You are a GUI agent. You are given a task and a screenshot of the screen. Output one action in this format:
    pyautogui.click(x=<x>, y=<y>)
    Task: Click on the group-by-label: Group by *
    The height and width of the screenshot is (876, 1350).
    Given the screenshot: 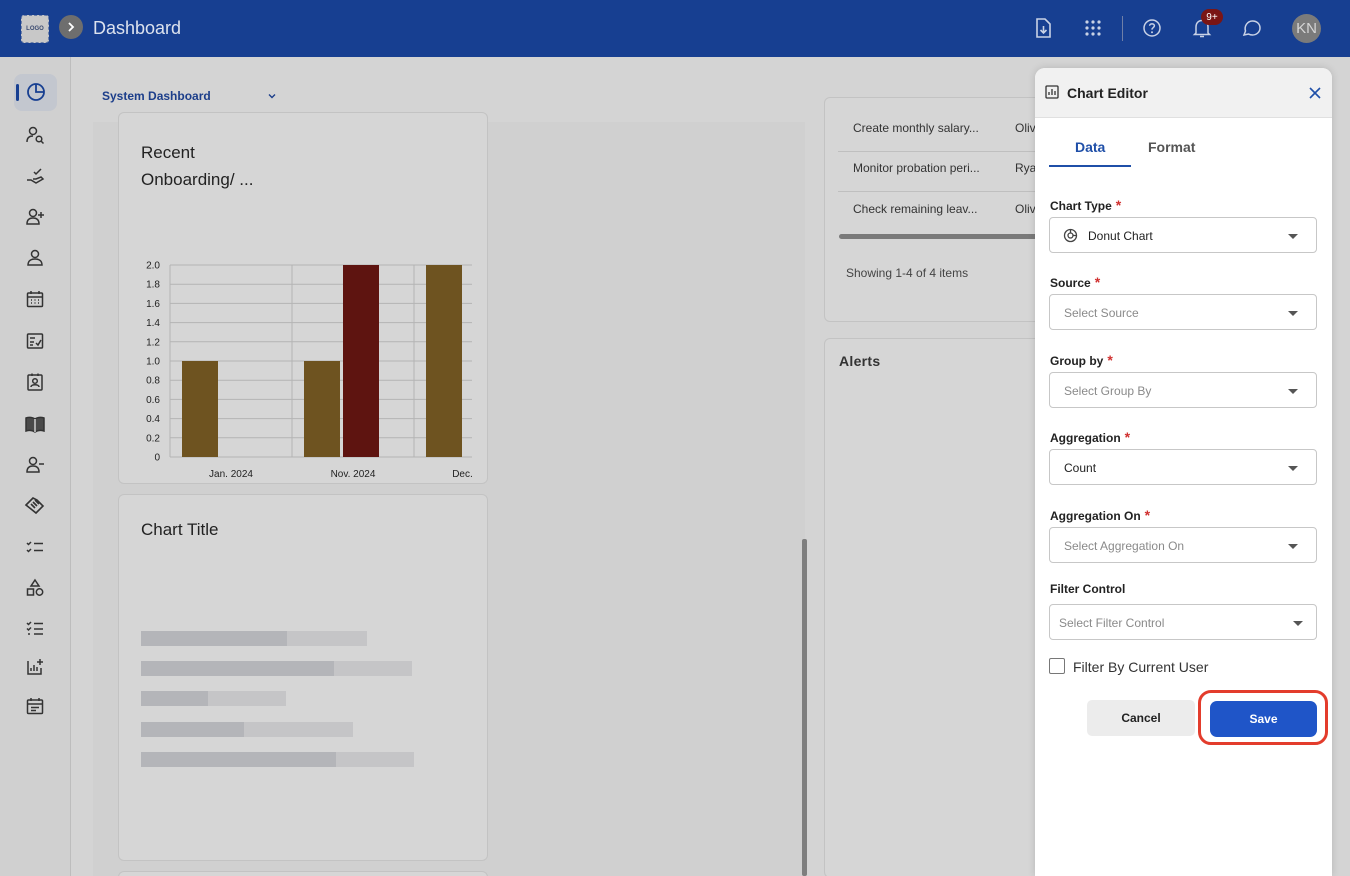 What is the action you would take?
    pyautogui.click(x=1081, y=360)
    